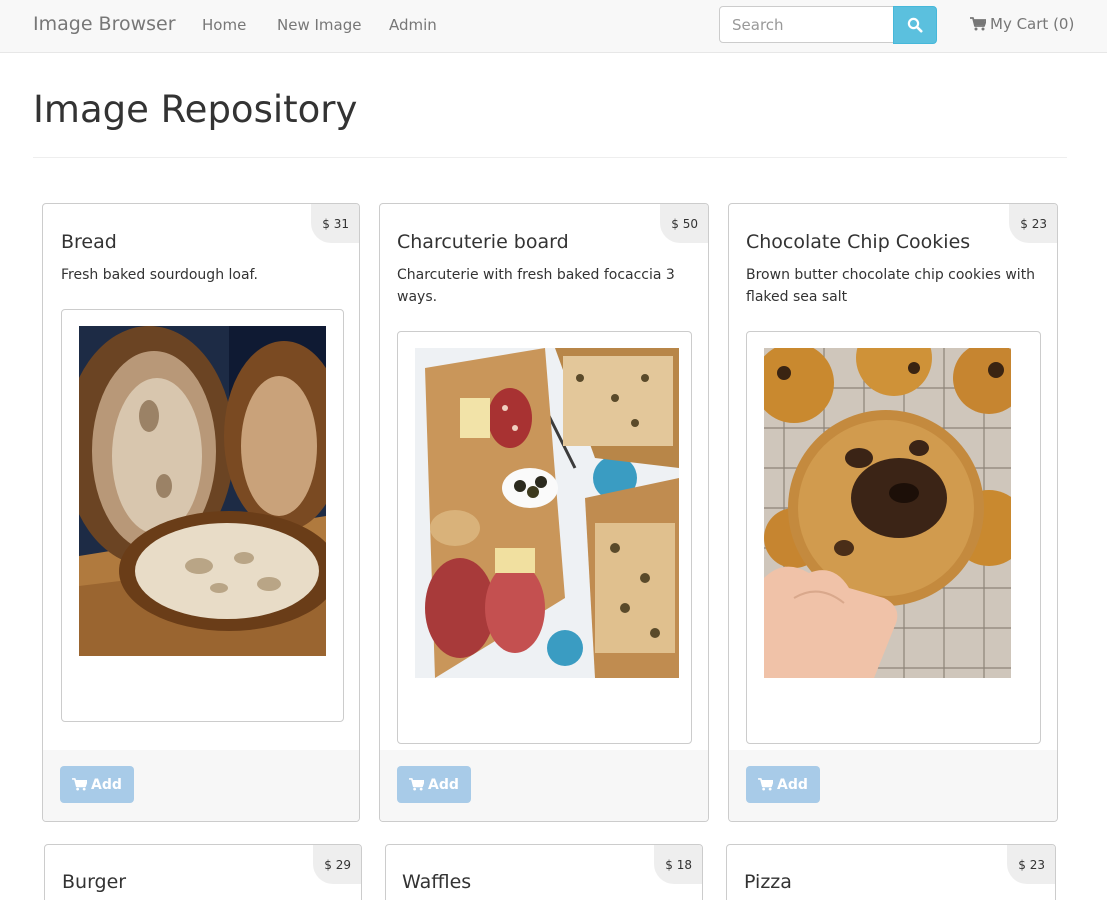  Describe the element at coordinates (413, 25) in the screenshot. I see `nav-admin-link: Admin` at that location.